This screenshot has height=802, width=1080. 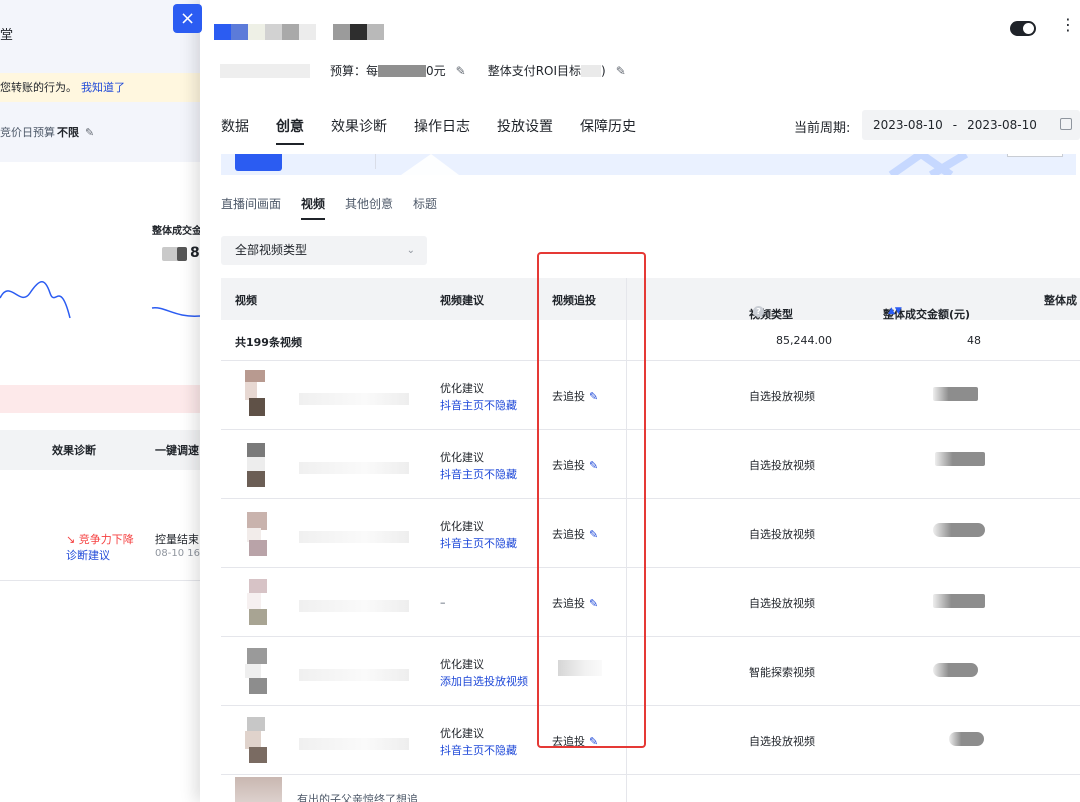 What do you see at coordinates (88, 555) in the screenshot?
I see `diagnosis-link: 诊断建议` at bounding box center [88, 555].